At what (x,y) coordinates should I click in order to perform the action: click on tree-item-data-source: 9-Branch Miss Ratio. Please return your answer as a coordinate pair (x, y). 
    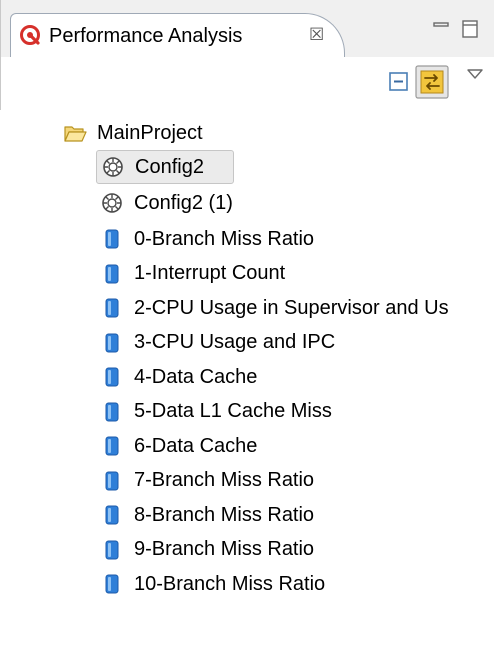
    Looking at the image, I should click on (207, 550).